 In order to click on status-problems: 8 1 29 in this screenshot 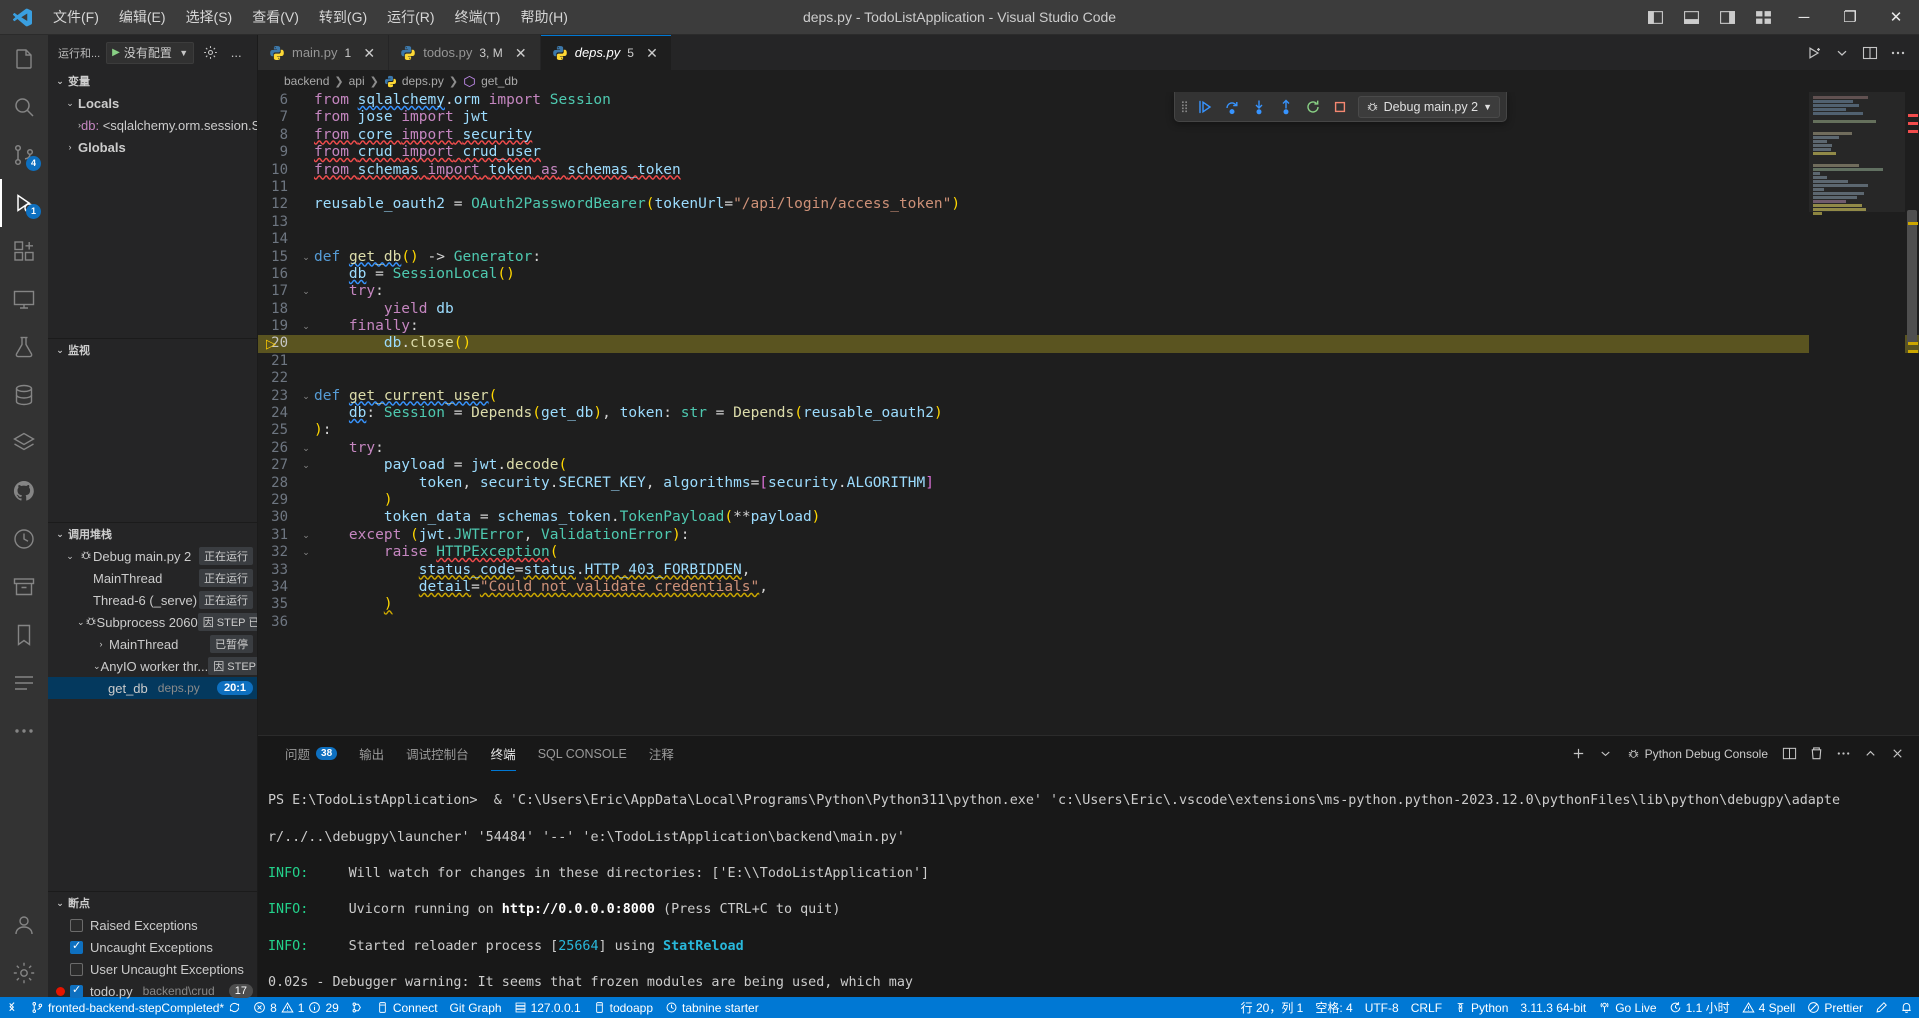, I will do `click(296, 1007)`.